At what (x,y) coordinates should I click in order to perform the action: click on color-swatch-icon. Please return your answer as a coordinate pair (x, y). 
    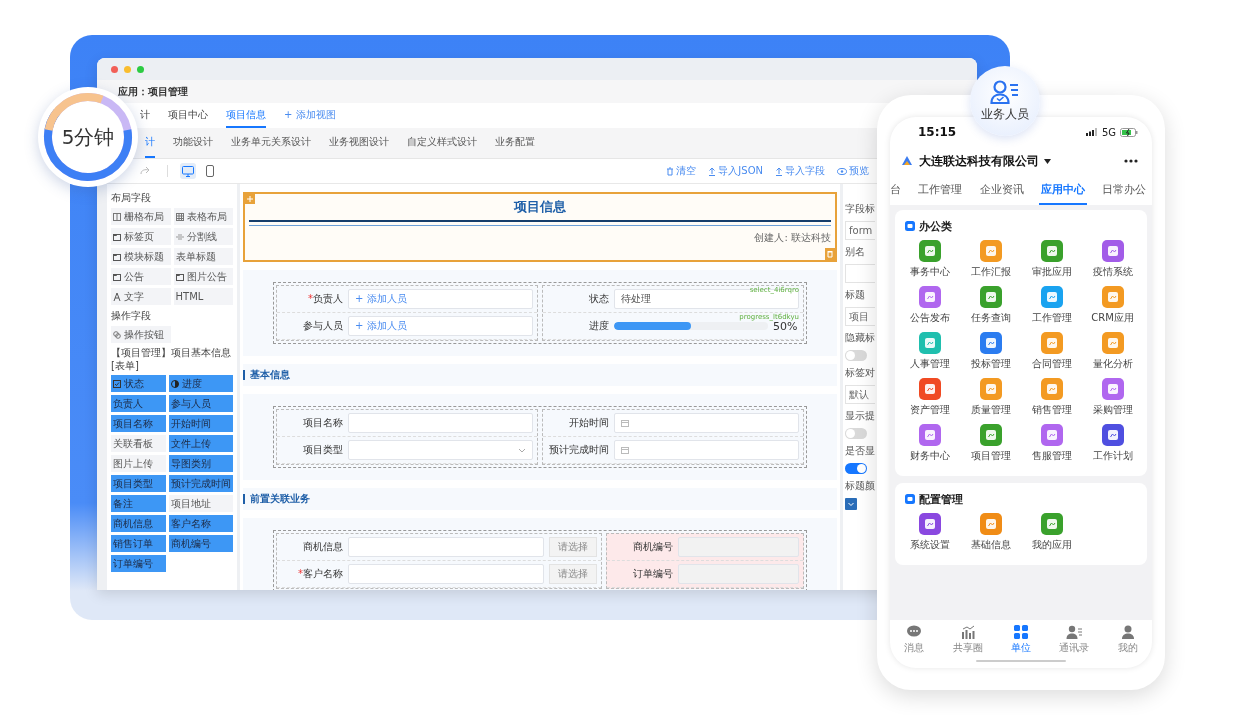
    Looking at the image, I should click on (851, 504).